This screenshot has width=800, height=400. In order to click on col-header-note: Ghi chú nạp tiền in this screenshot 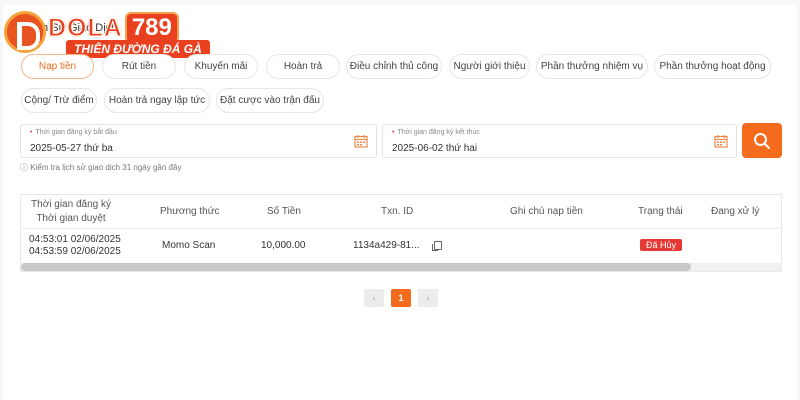, I will do `click(546, 211)`.